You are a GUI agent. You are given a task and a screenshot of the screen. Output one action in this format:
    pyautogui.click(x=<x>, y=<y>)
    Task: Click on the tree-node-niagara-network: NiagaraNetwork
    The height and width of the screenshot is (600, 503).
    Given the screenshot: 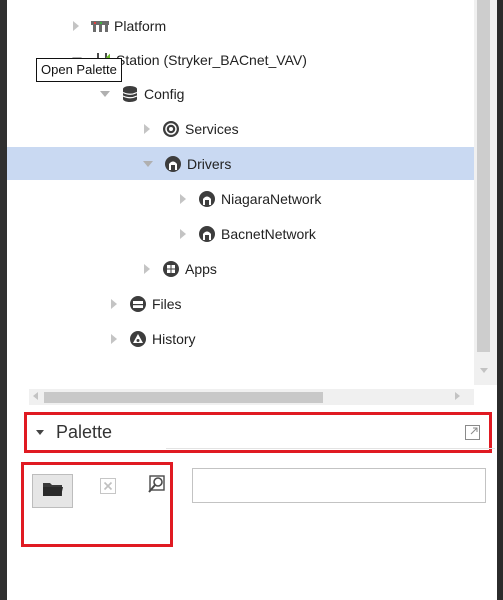 What is the action you would take?
    pyautogui.click(x=240, y=198)
    